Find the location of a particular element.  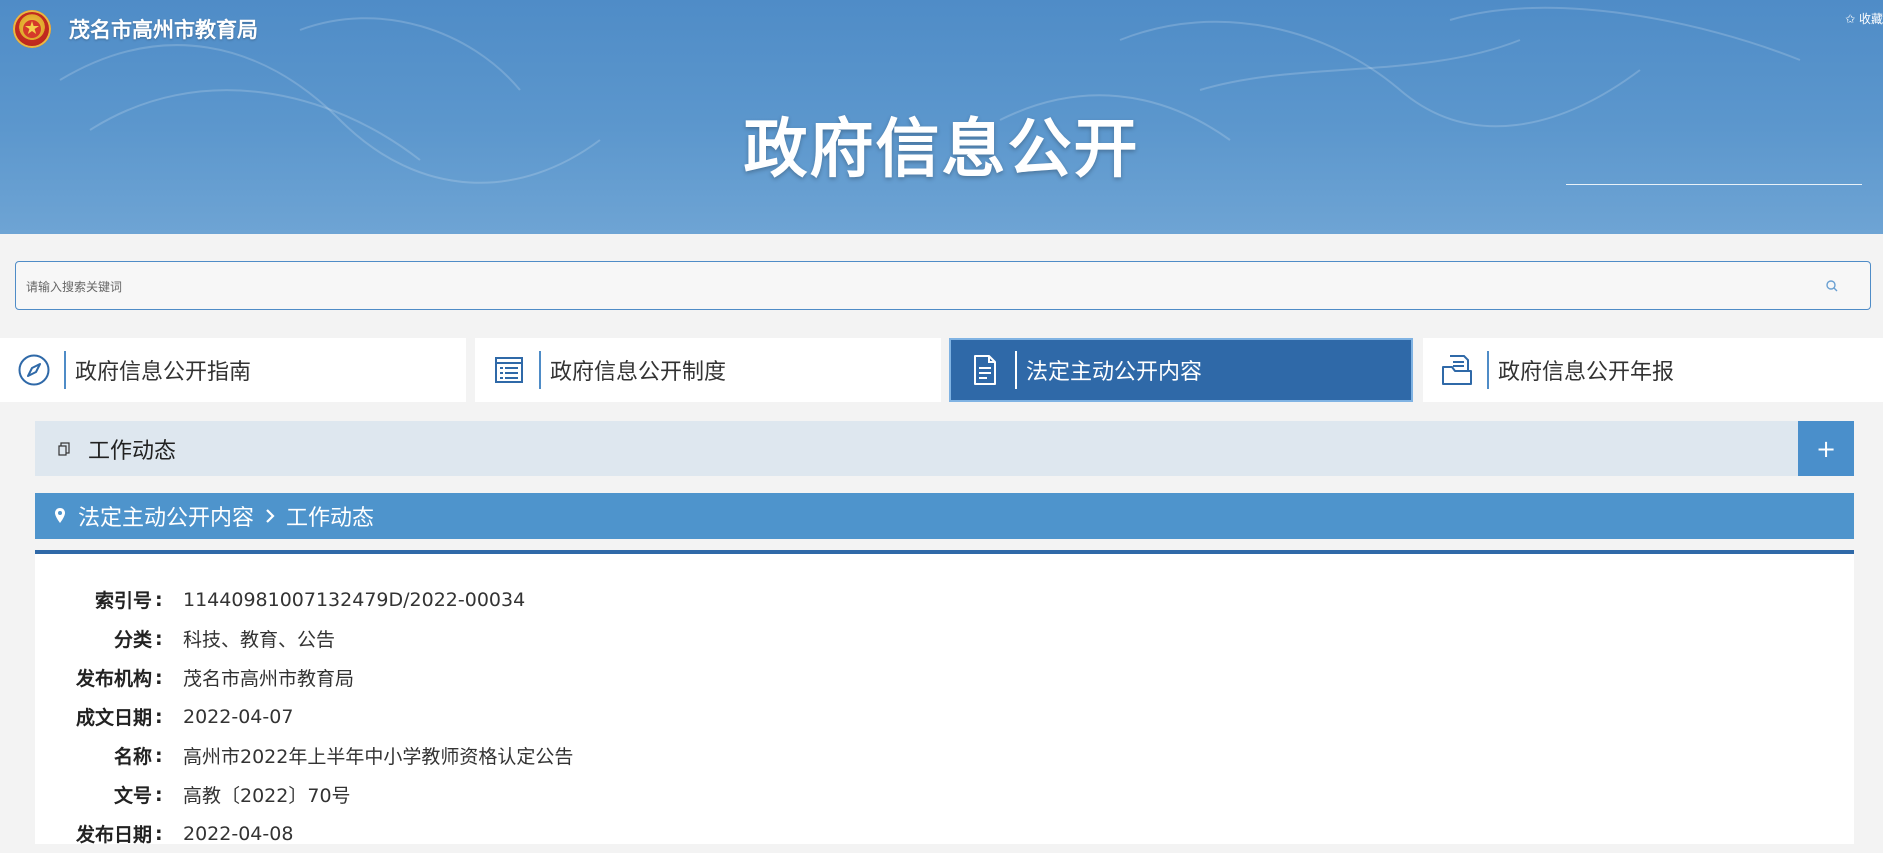

meta-key: 成文日期 is located at coordinates (113, 718).